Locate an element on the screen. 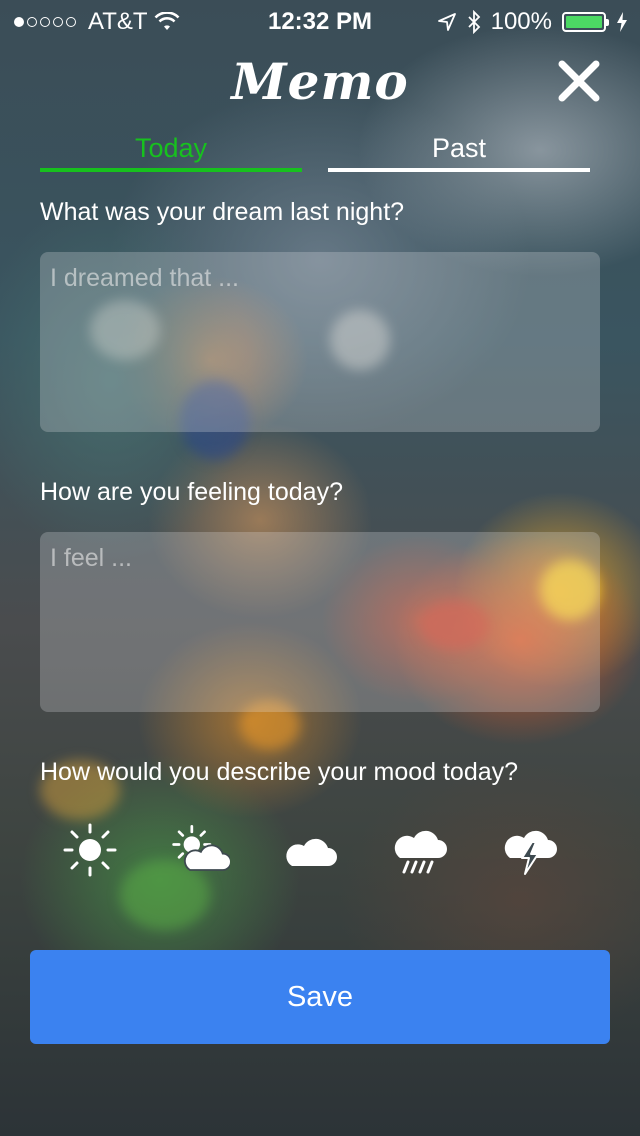 This screenshot has width=640, height=1136. mood-sunny-button is located at coordinates (90, 850).